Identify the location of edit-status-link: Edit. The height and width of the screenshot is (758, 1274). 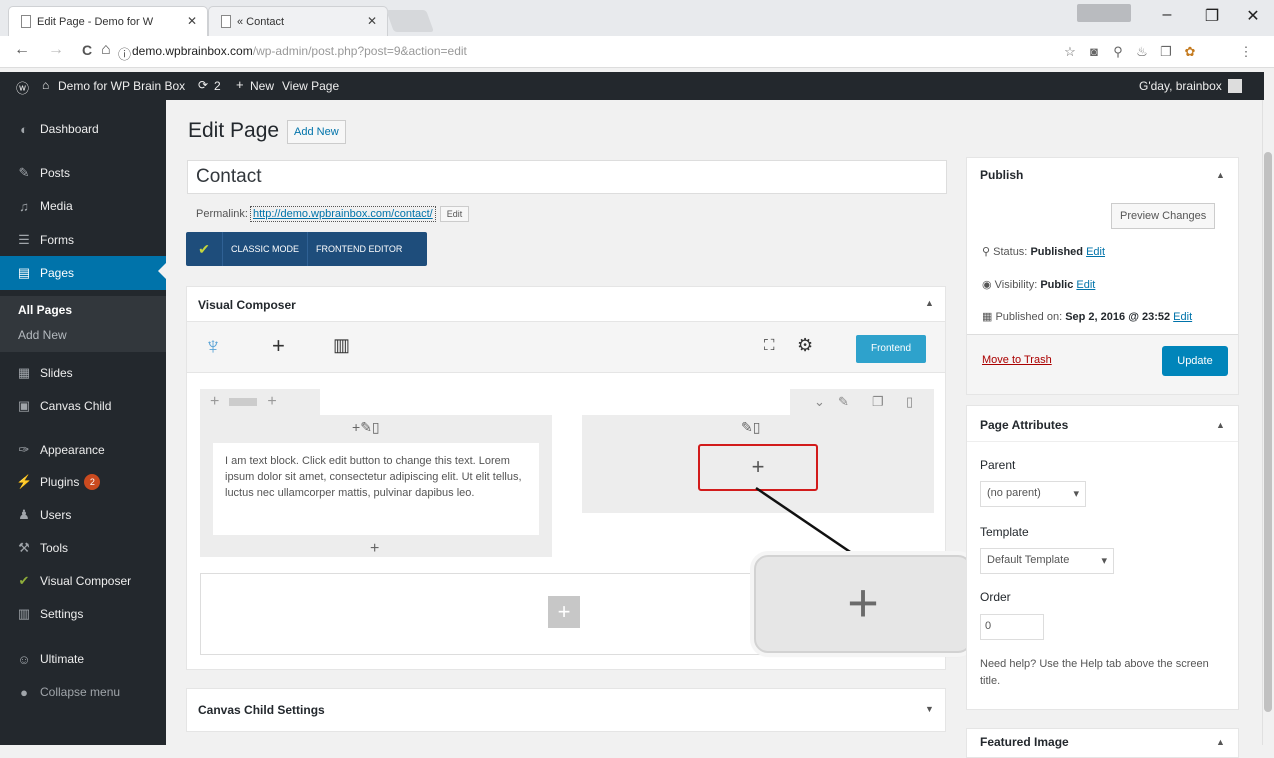
(1095, 252).